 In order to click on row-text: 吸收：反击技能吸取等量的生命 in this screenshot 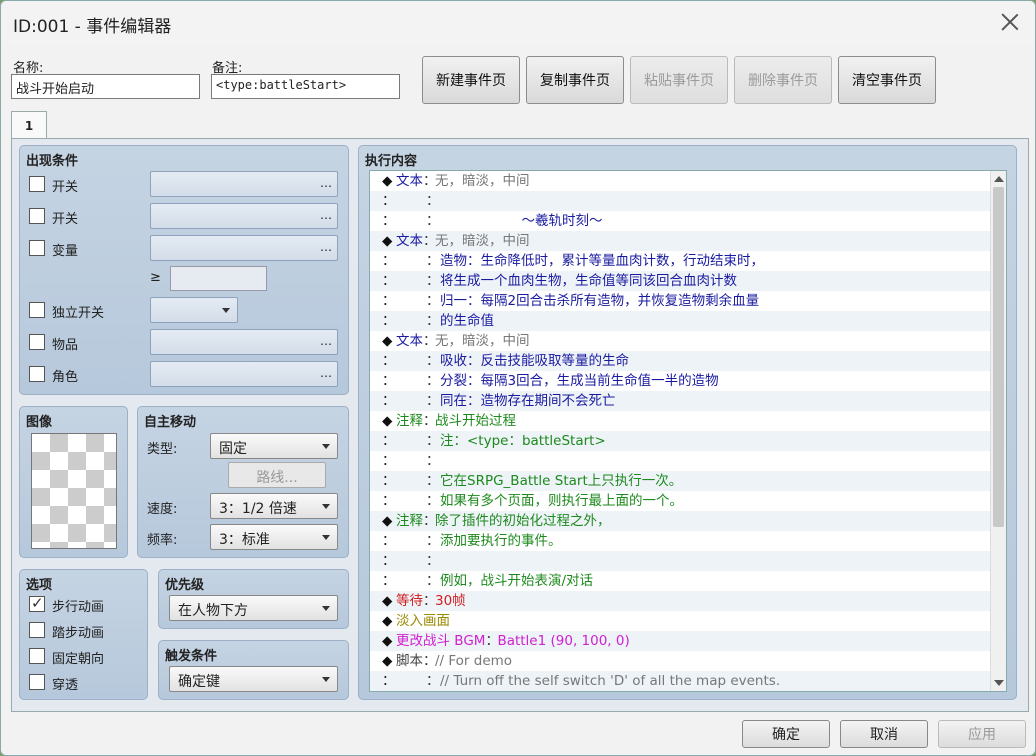, I will do `click(534, 361)`.